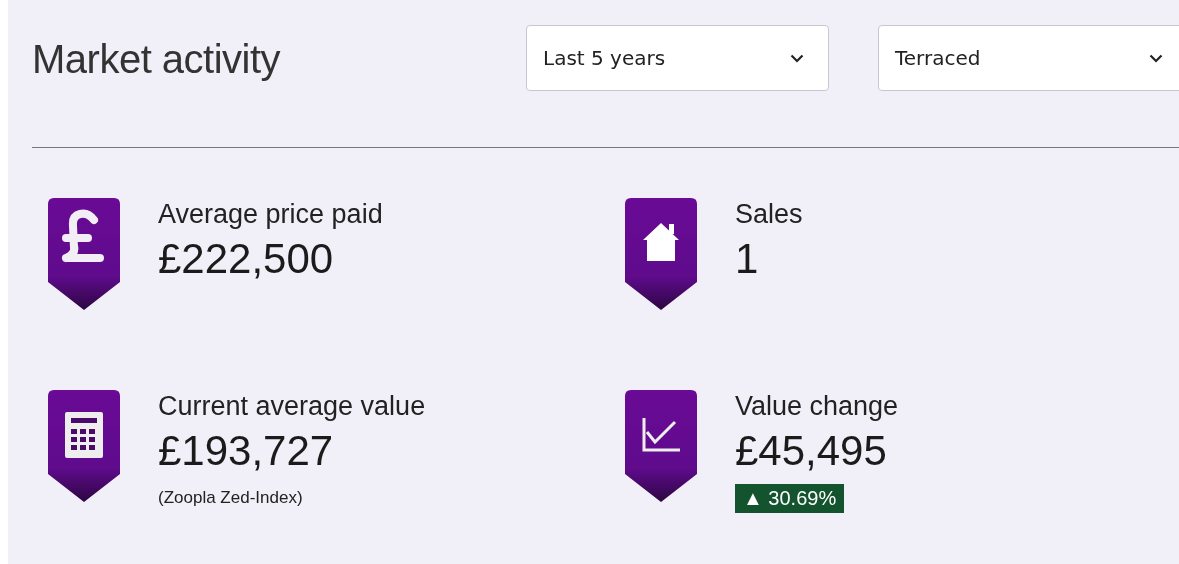  I want to click on stat-label: Current average value, so click(292, 406).